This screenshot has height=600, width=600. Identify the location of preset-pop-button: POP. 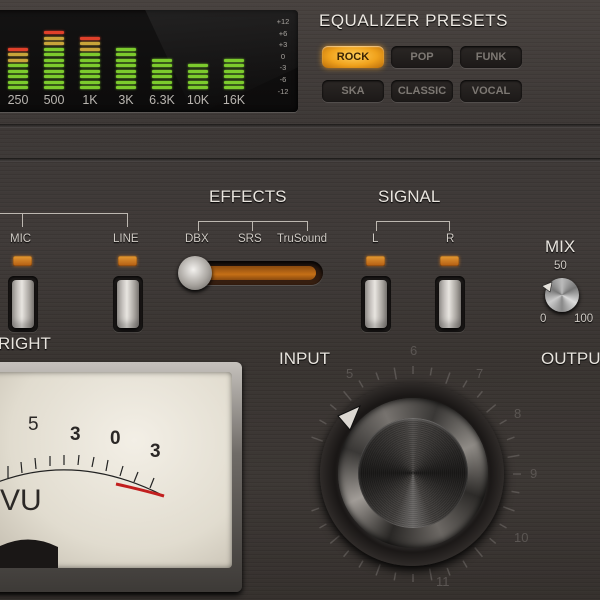
(422, 57).